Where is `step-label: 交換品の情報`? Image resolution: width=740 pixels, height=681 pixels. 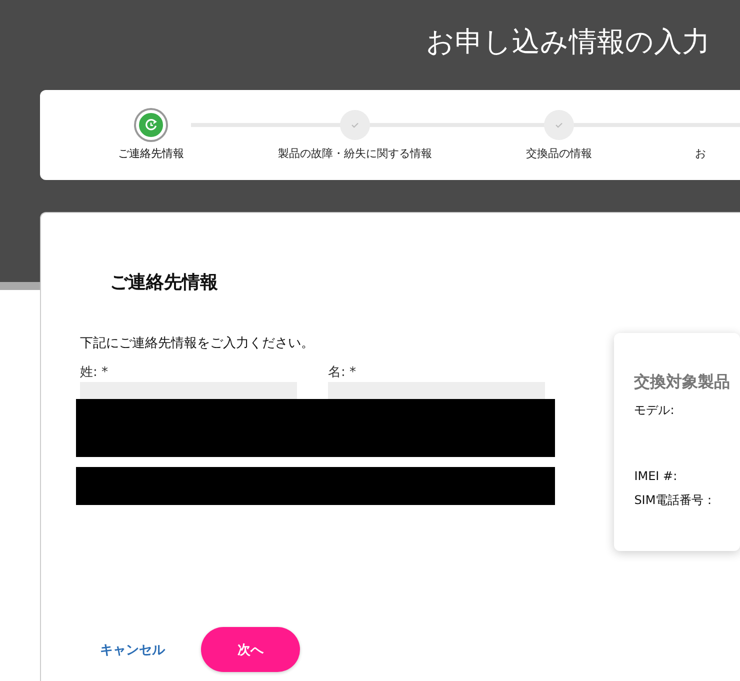 step-label: 交換品の情報 is located at coordinates (559, 153).